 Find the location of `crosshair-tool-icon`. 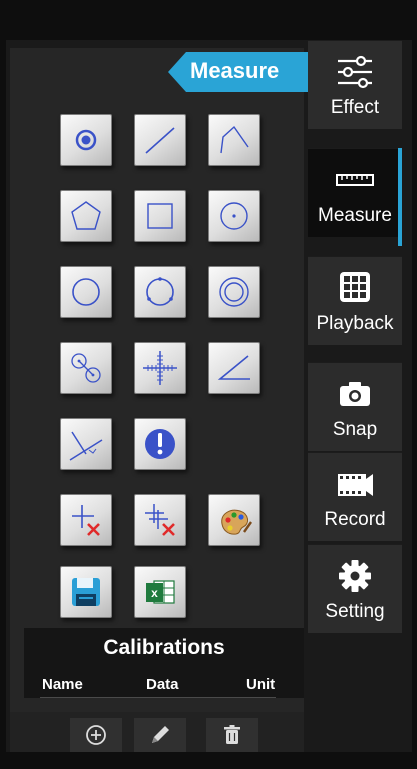

crosshair-tool-icon is located at coordinates (160, 368).